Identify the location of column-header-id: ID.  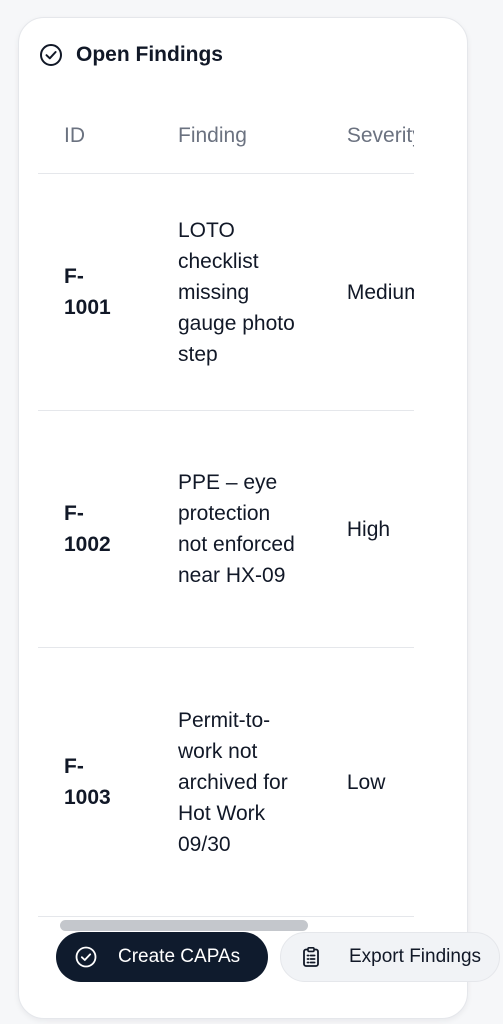
(108, 136).